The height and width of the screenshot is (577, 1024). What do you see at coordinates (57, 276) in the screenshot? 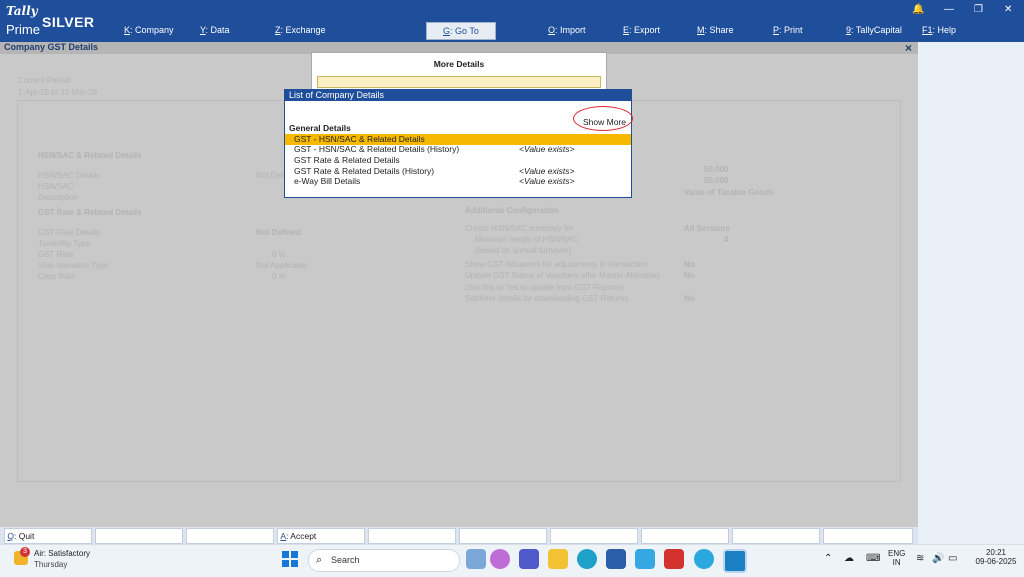
I see `gst-row: Cess Rate` at bounding box center [57, 276].